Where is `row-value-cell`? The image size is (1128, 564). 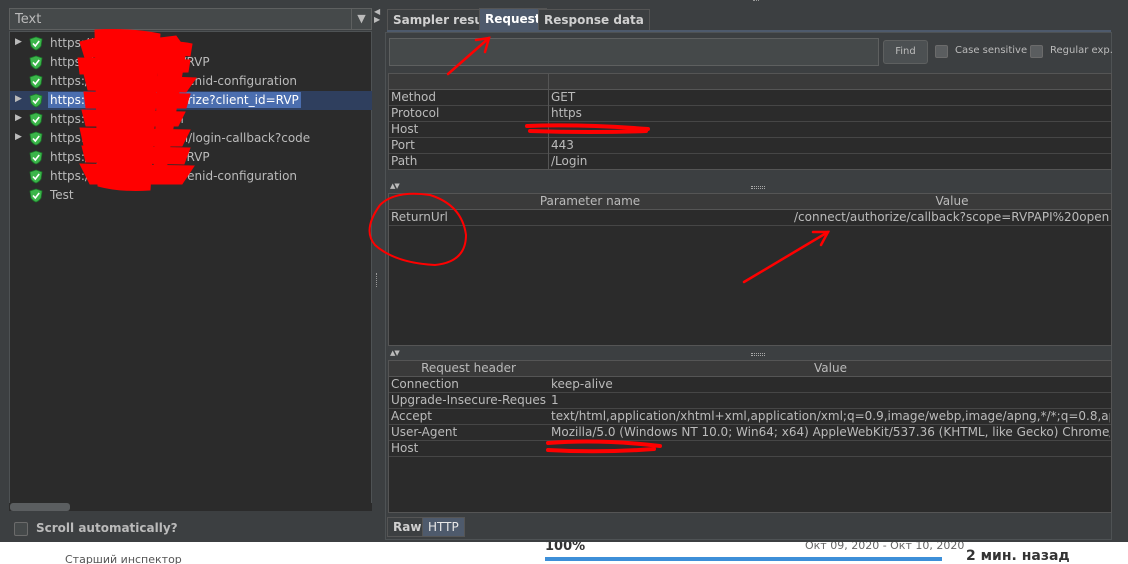 row-value-cell is located at coordinates (829, 449).